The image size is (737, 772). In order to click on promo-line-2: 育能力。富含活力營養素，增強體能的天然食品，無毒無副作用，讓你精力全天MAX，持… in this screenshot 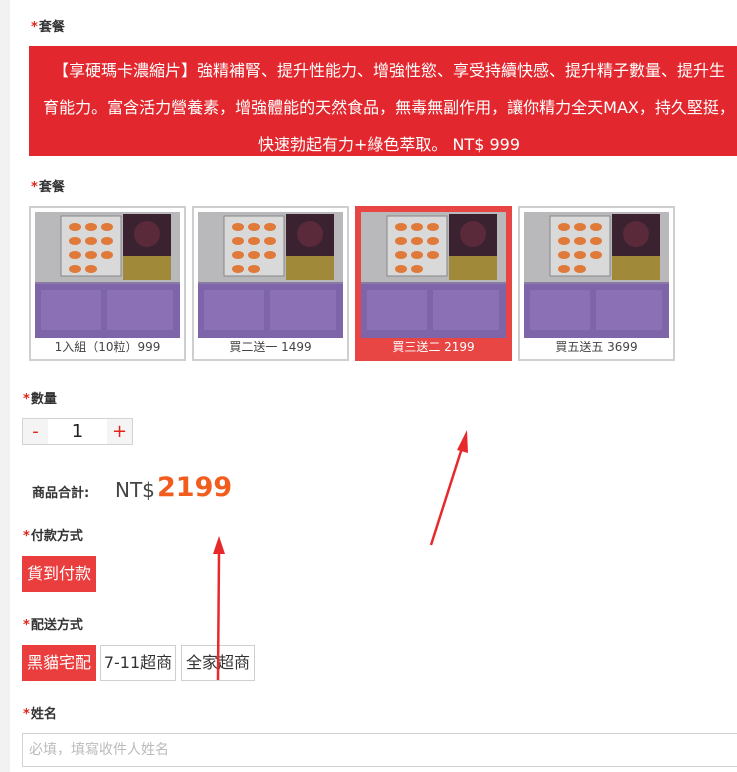, I will do `click(389, 107)`.